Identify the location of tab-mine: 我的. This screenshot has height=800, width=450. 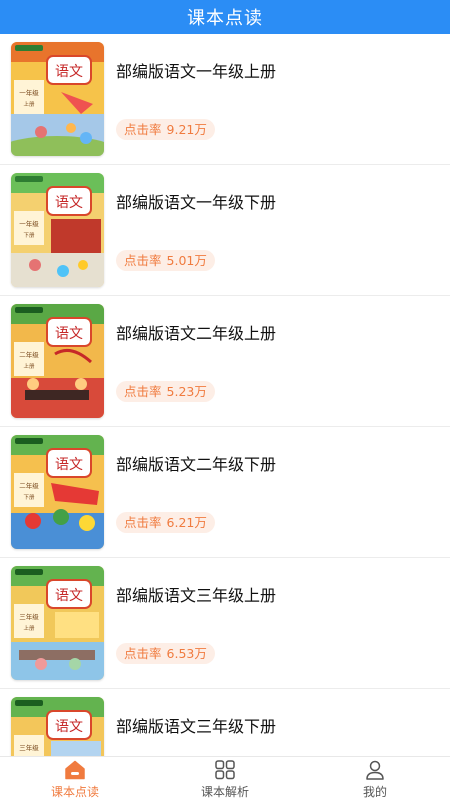
(375, 778).